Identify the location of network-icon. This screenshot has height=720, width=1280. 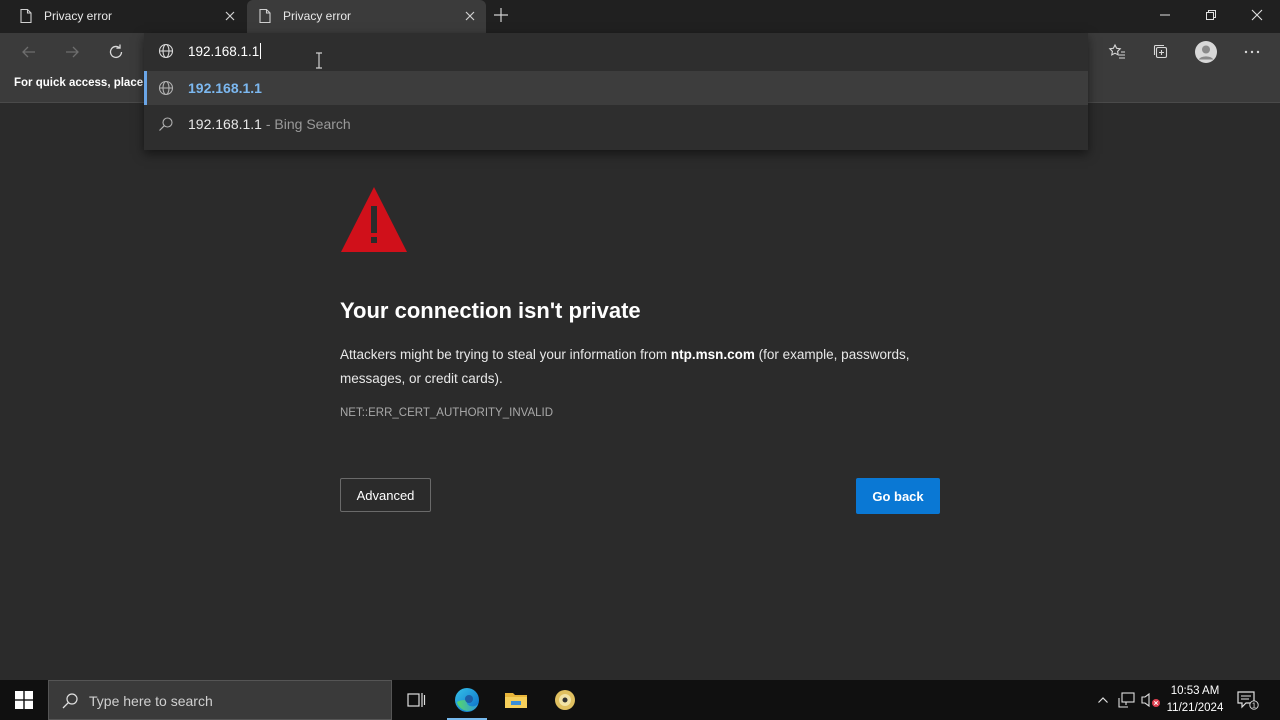
(1126, 700).